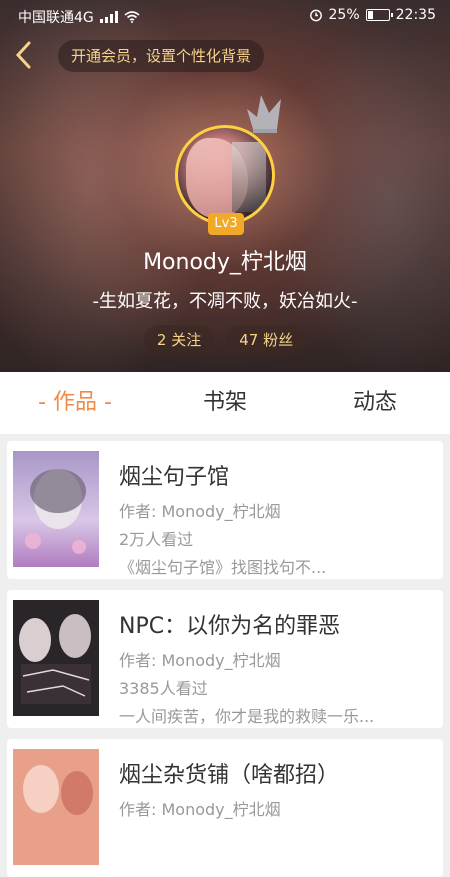 This screenshot has height=877, width=450. What do you see at coordinates (225, 301) in the screenshot?
I see `signature: -生如夏花，不凋不败，妖冶如火-` at bounding box center [225, 301].